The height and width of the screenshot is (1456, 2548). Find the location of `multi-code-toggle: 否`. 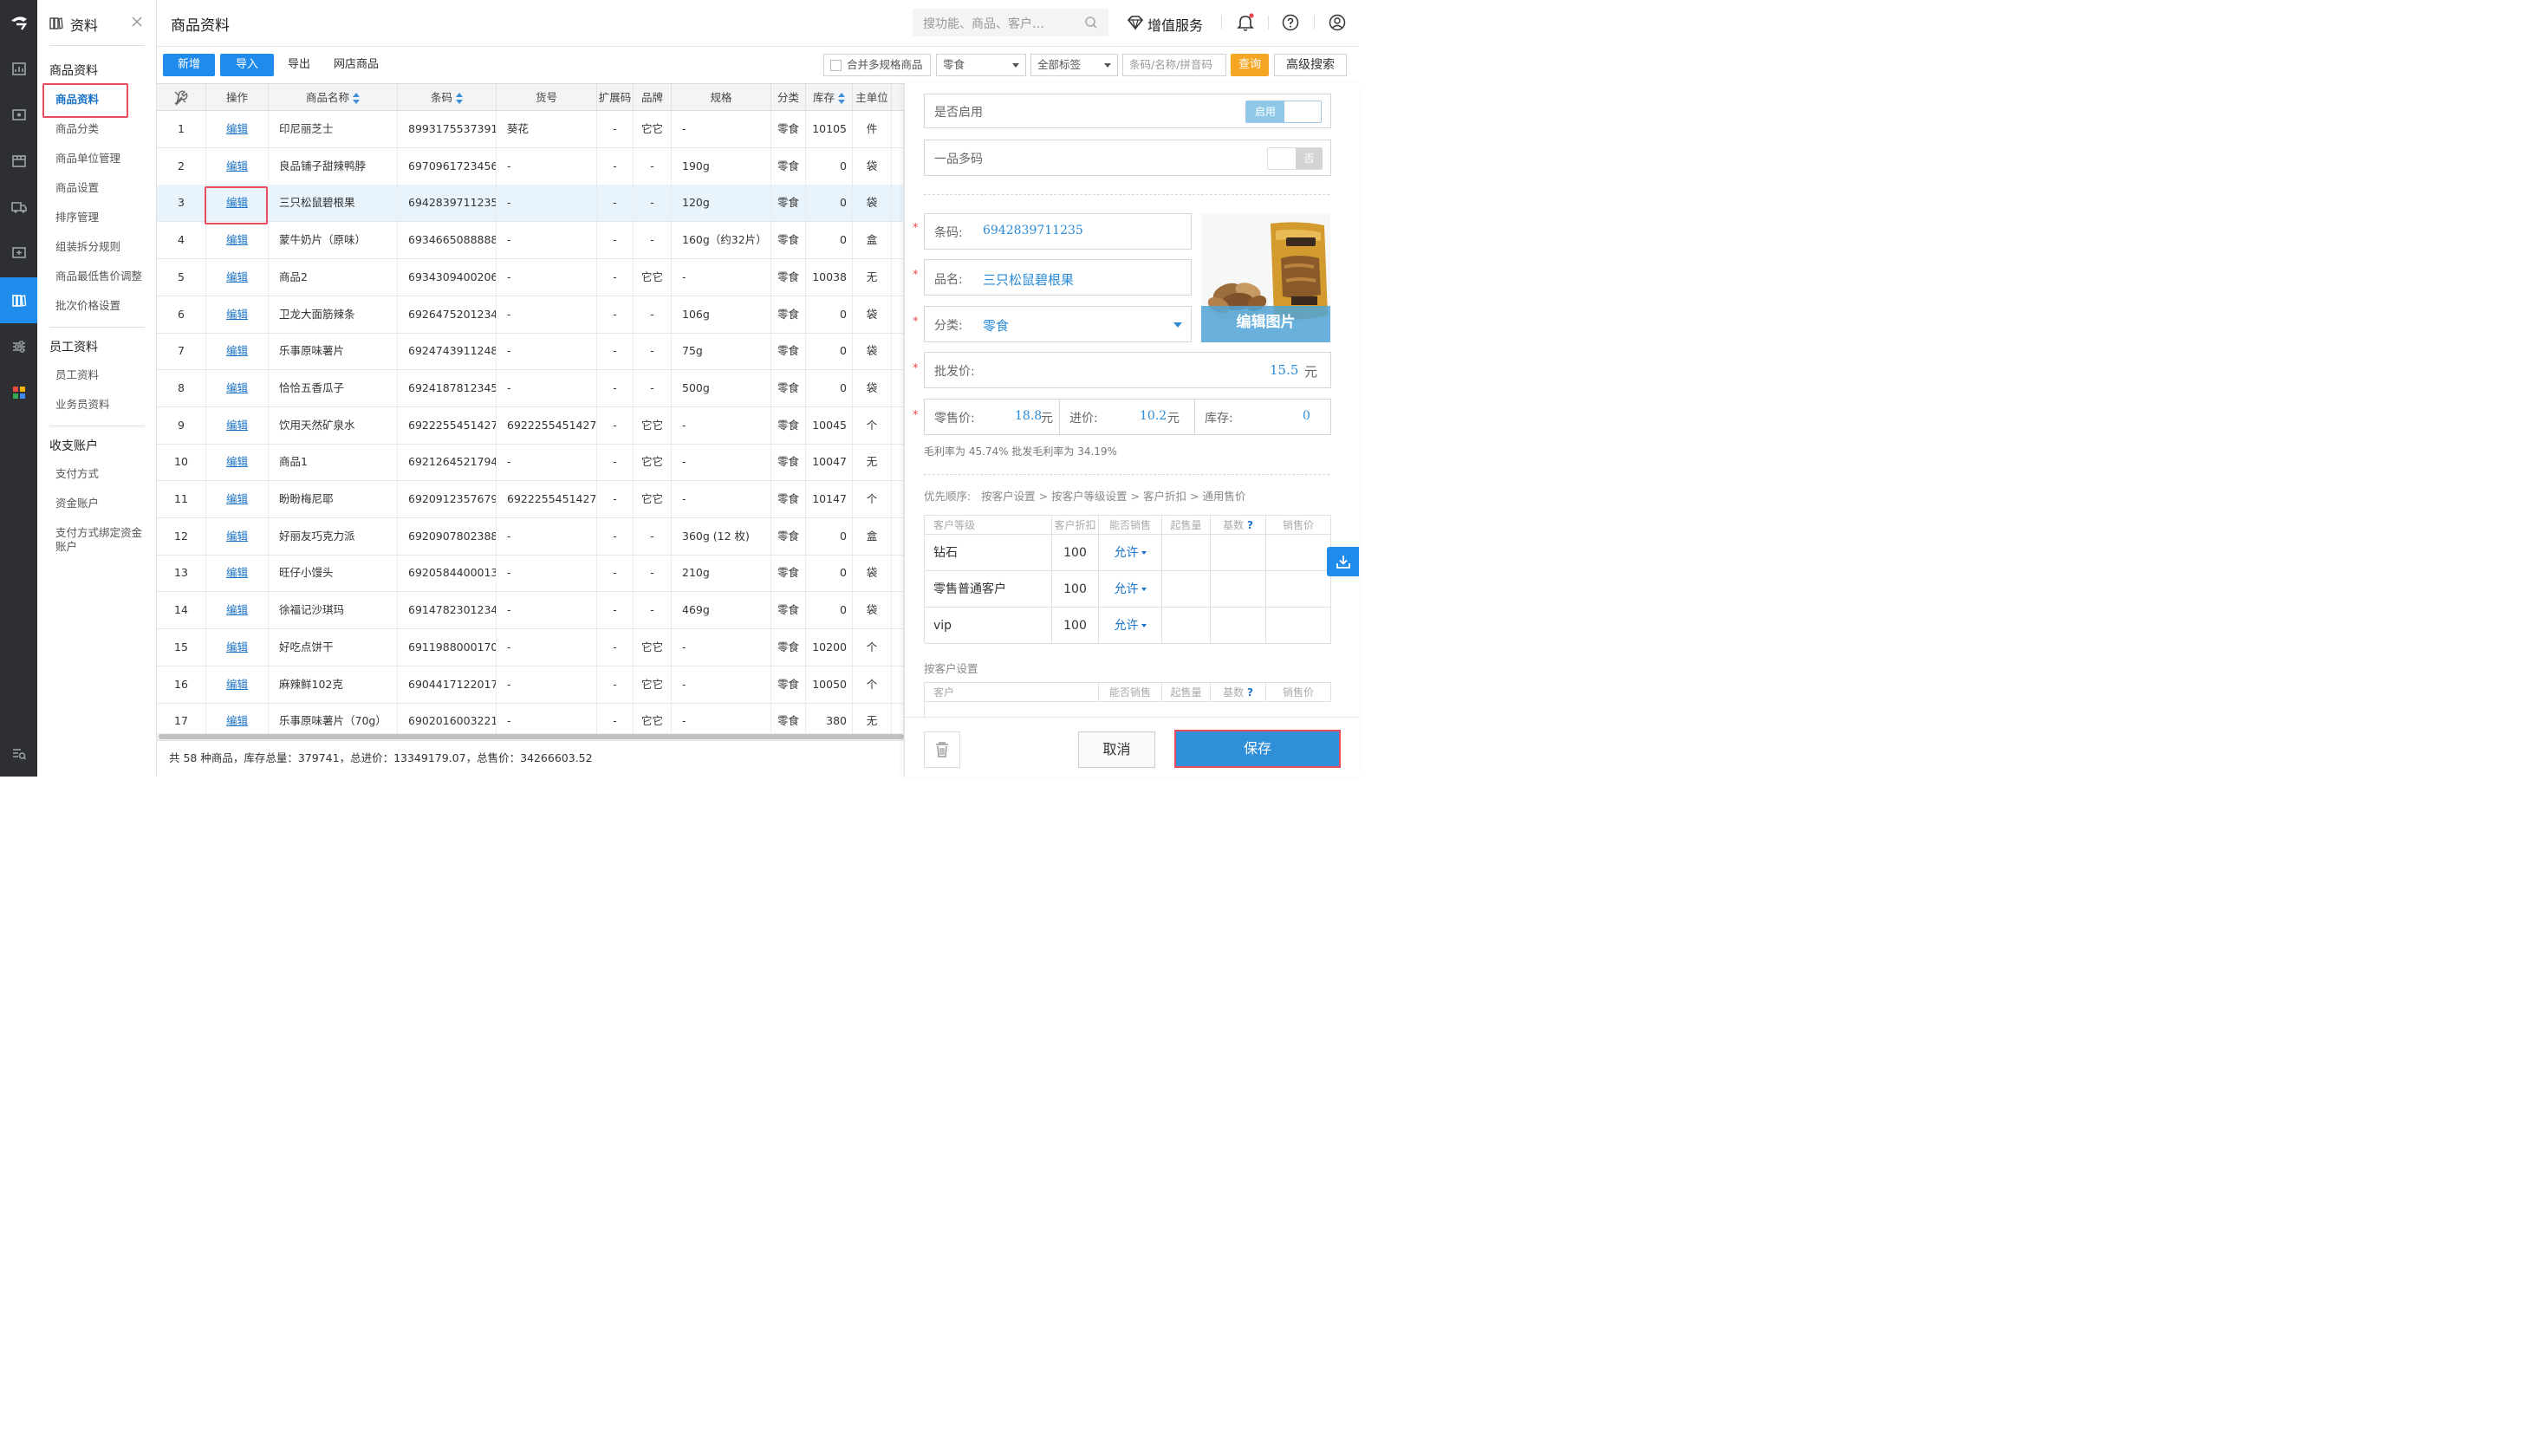

multi-code-toggle: 否 is located at coordinates (1295, 158).